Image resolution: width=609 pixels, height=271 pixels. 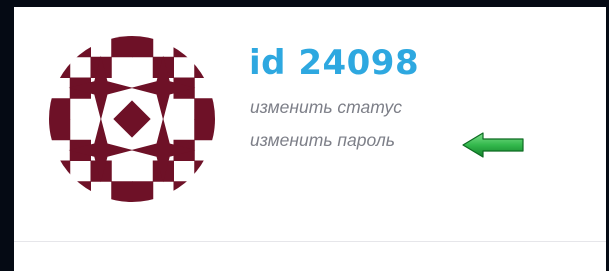 I want to click on change-status-link: изменить статус, so click(x=326, y=107).